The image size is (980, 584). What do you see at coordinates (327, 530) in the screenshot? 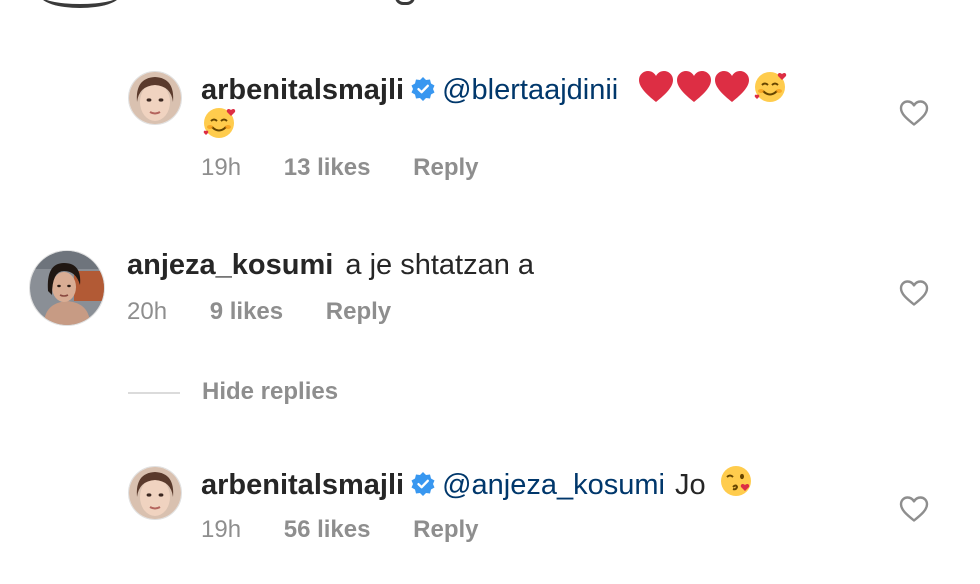
I see `comment-likes: 56 likes` at bounding box center [327, 530].